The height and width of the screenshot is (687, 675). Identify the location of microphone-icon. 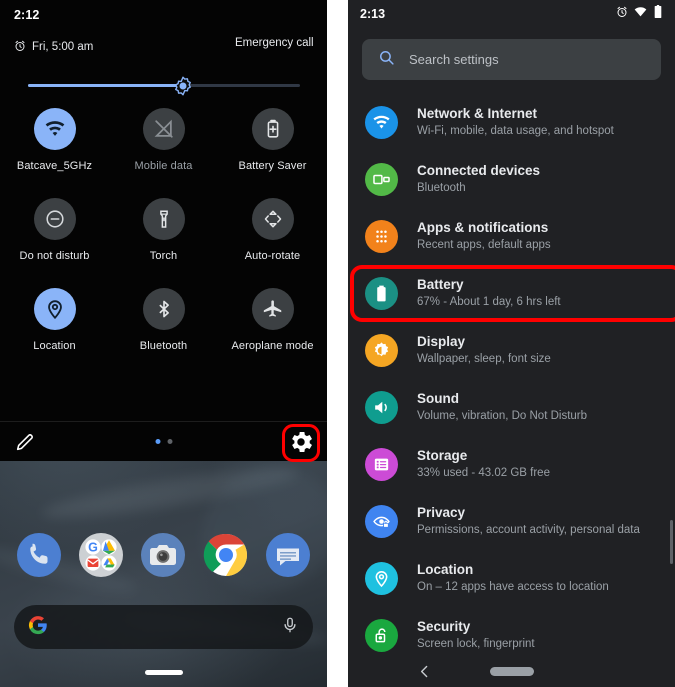
(290, 627).